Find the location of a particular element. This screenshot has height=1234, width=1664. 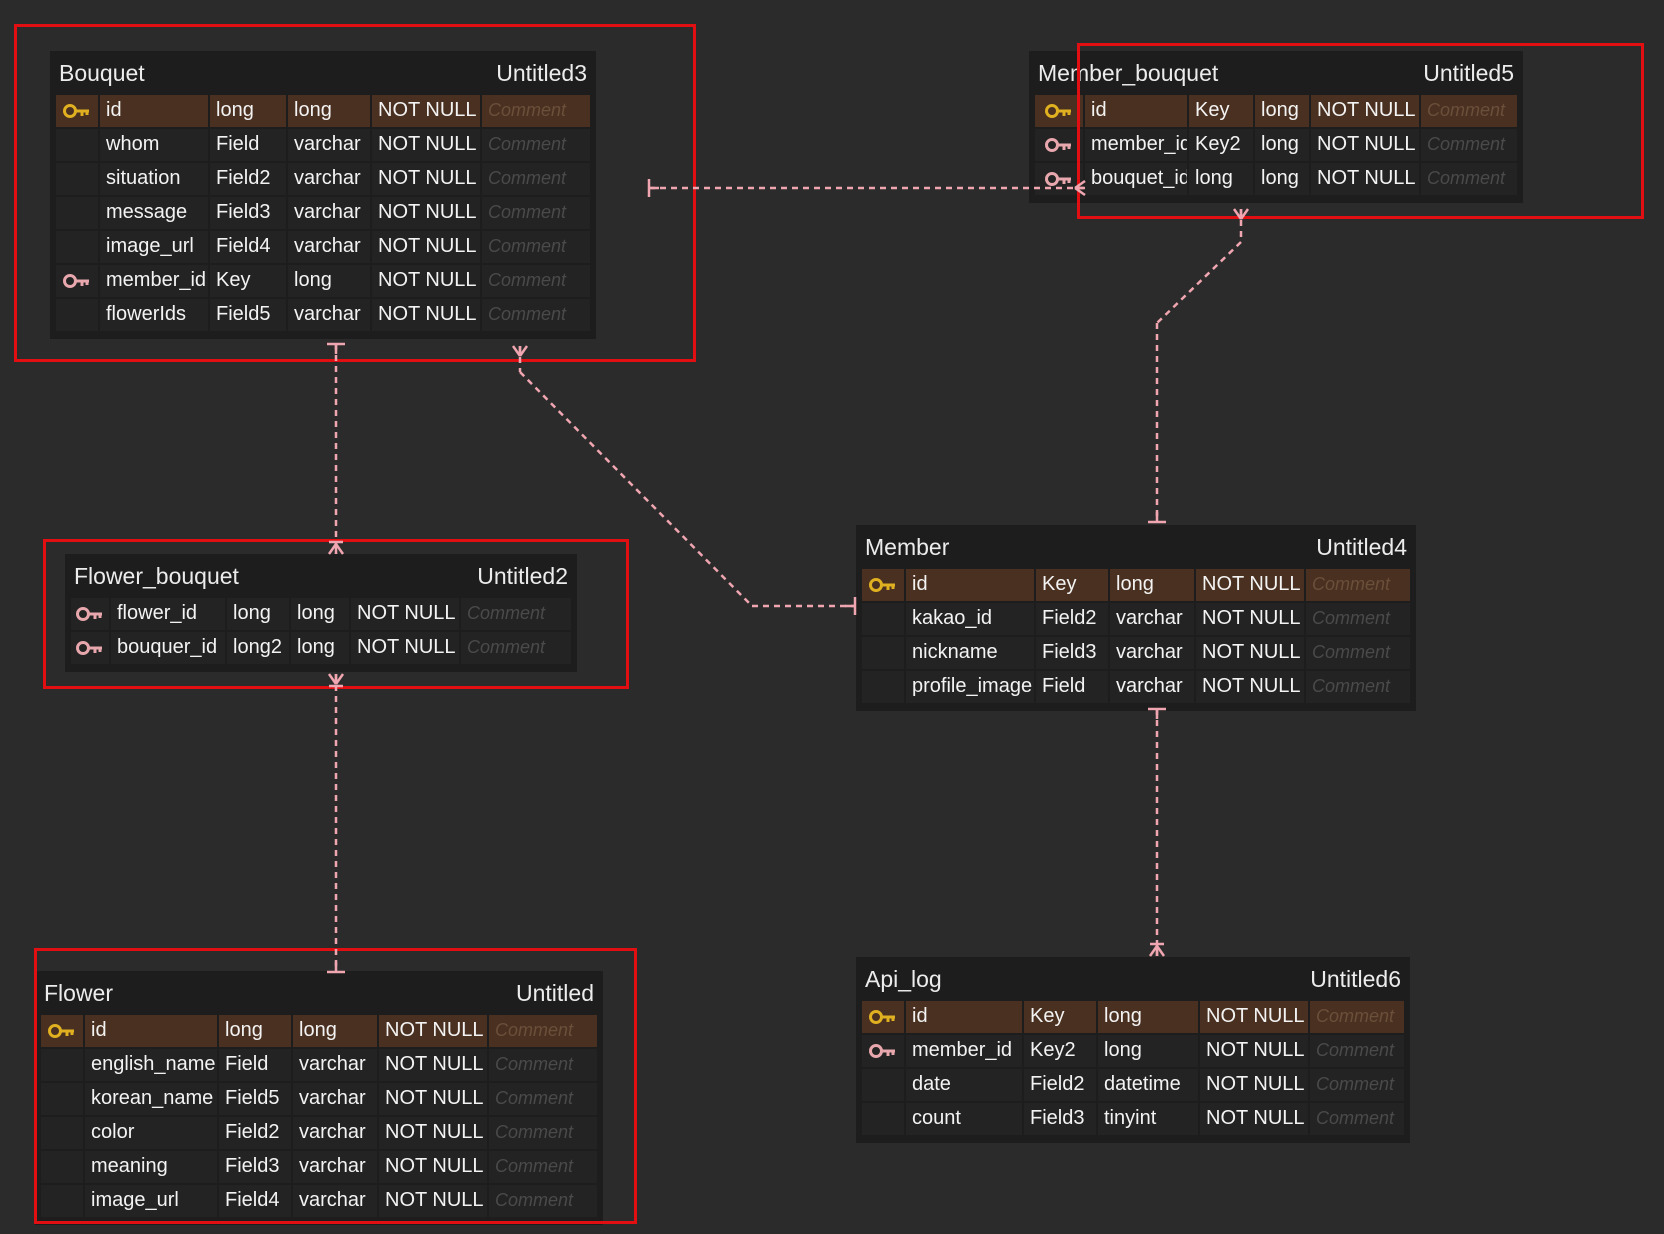

table-header: Bouquet Untitled3 is located at coordinates (323, 73).